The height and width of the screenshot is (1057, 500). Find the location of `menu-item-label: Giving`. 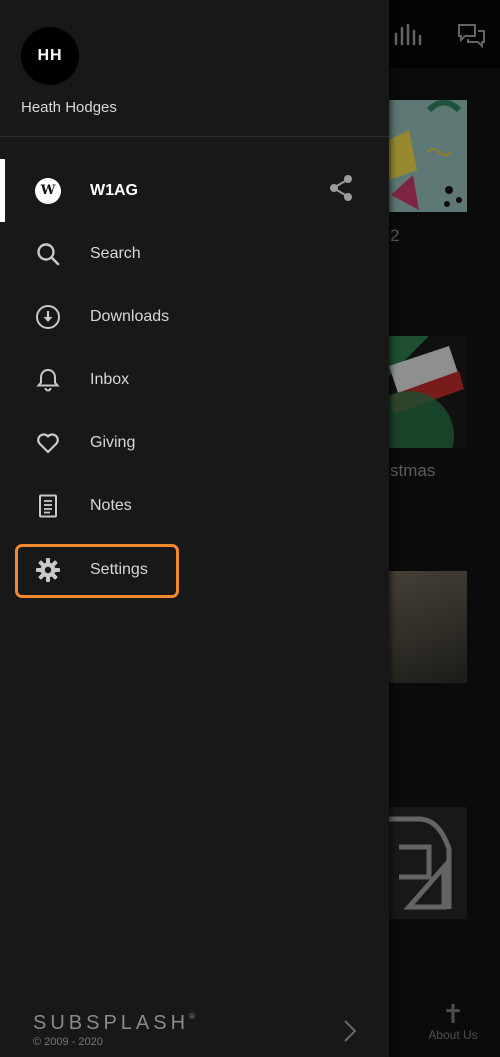

menu-item-label: Giving is located at coordinates (113, 442).